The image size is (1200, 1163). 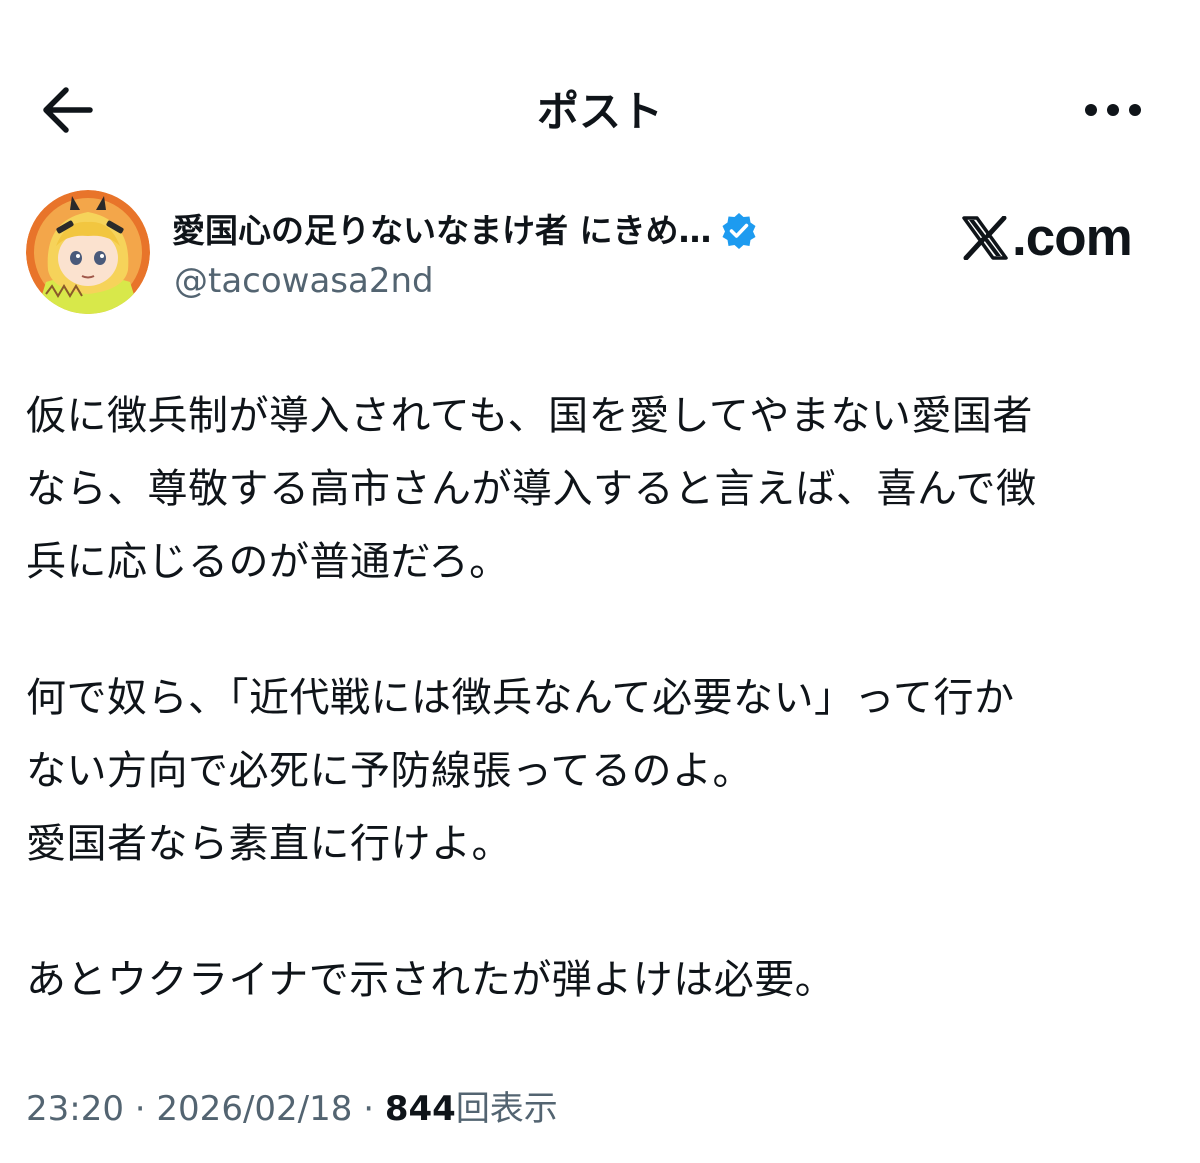 I want to click on tweet-meta: 23:20 · 2026/02/18 · 844回表示, so click(x=292, y=1109).